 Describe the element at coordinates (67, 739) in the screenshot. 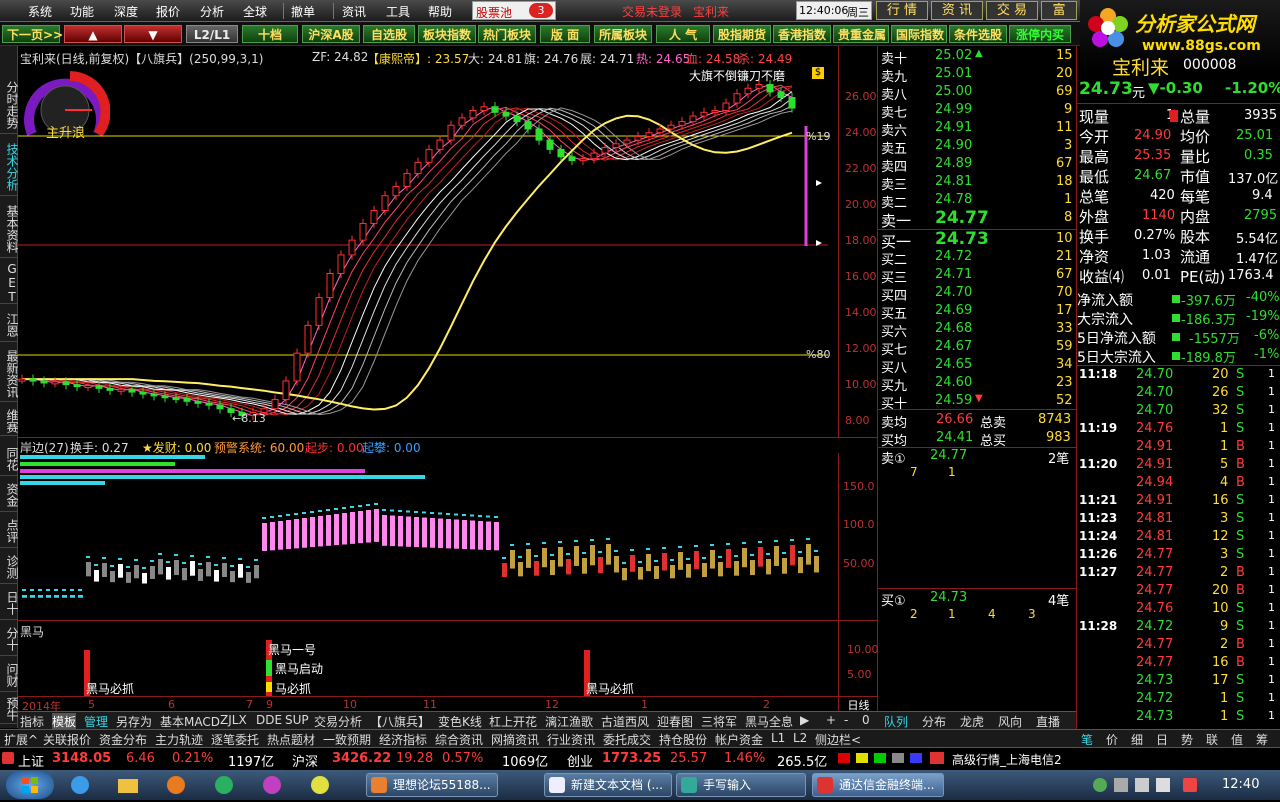

I see `extension-tab: 关联报价` at that location.